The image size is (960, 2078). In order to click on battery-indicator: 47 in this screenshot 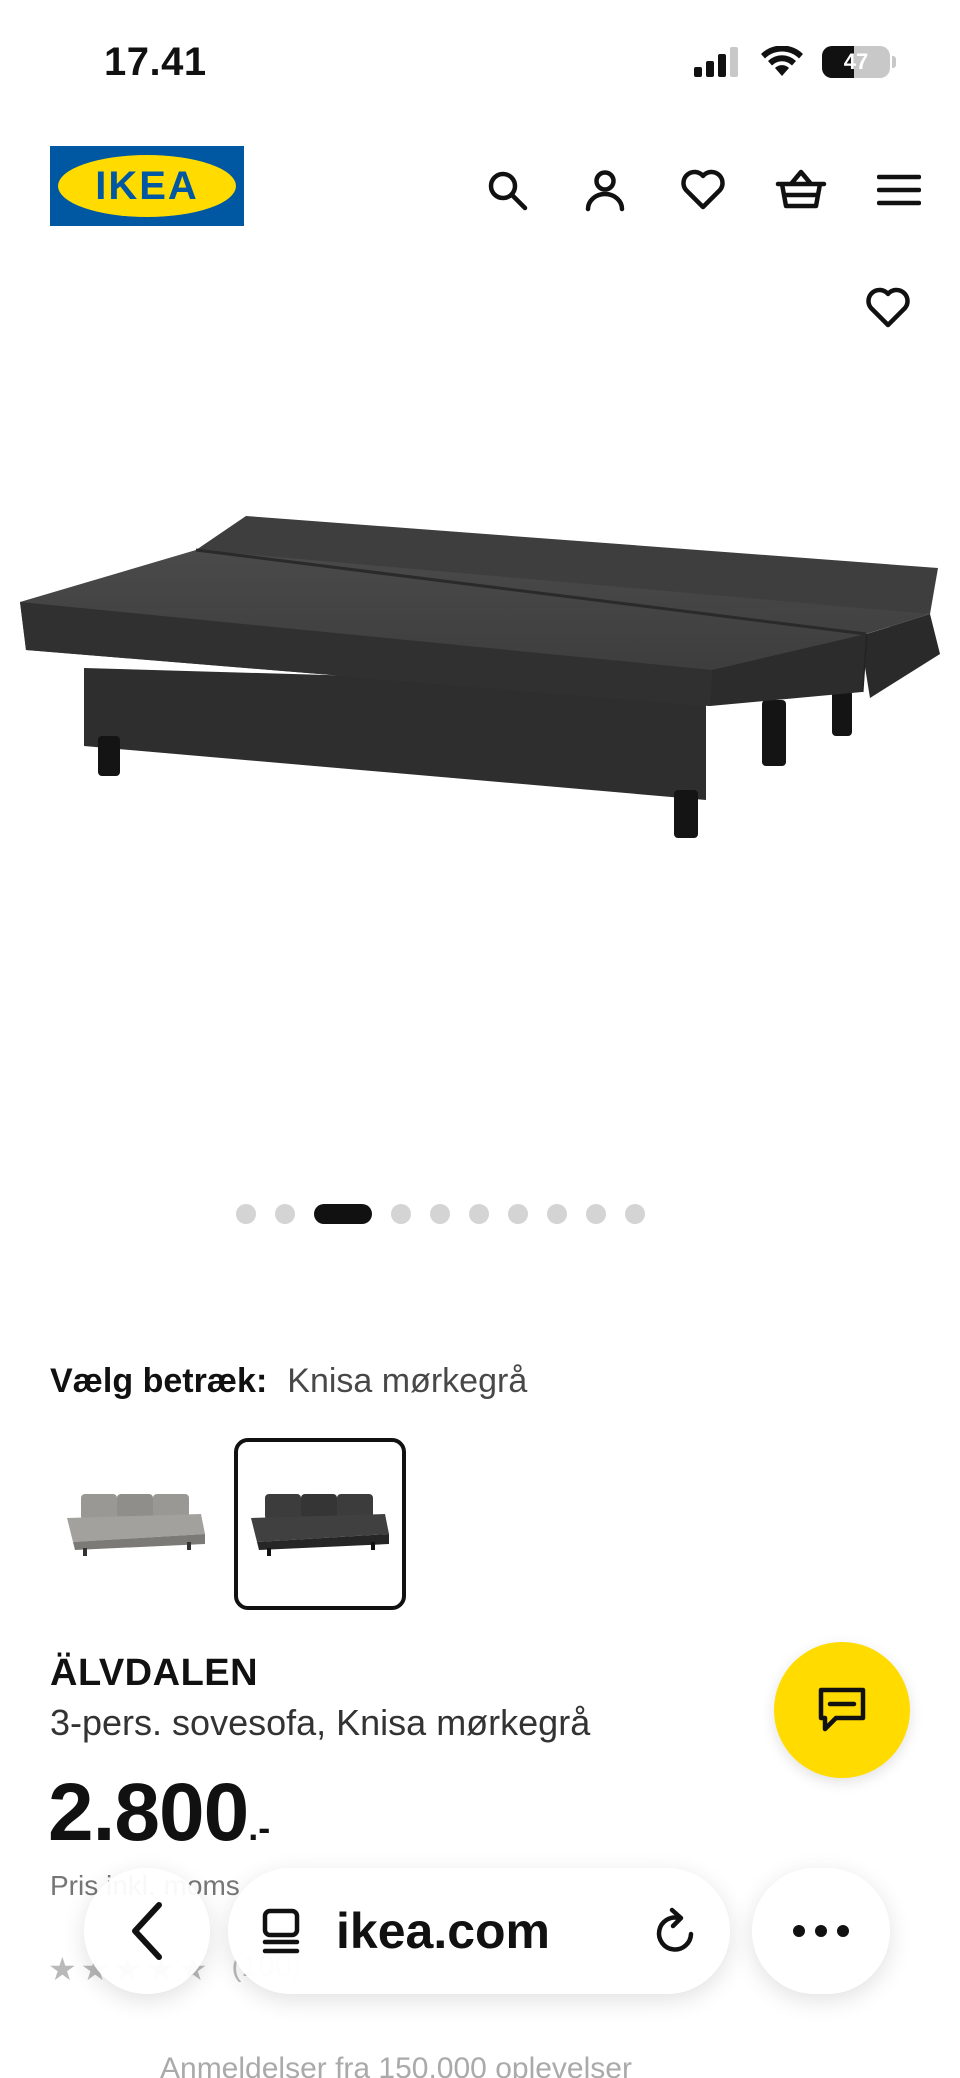, I will do `click(856, 62)`.